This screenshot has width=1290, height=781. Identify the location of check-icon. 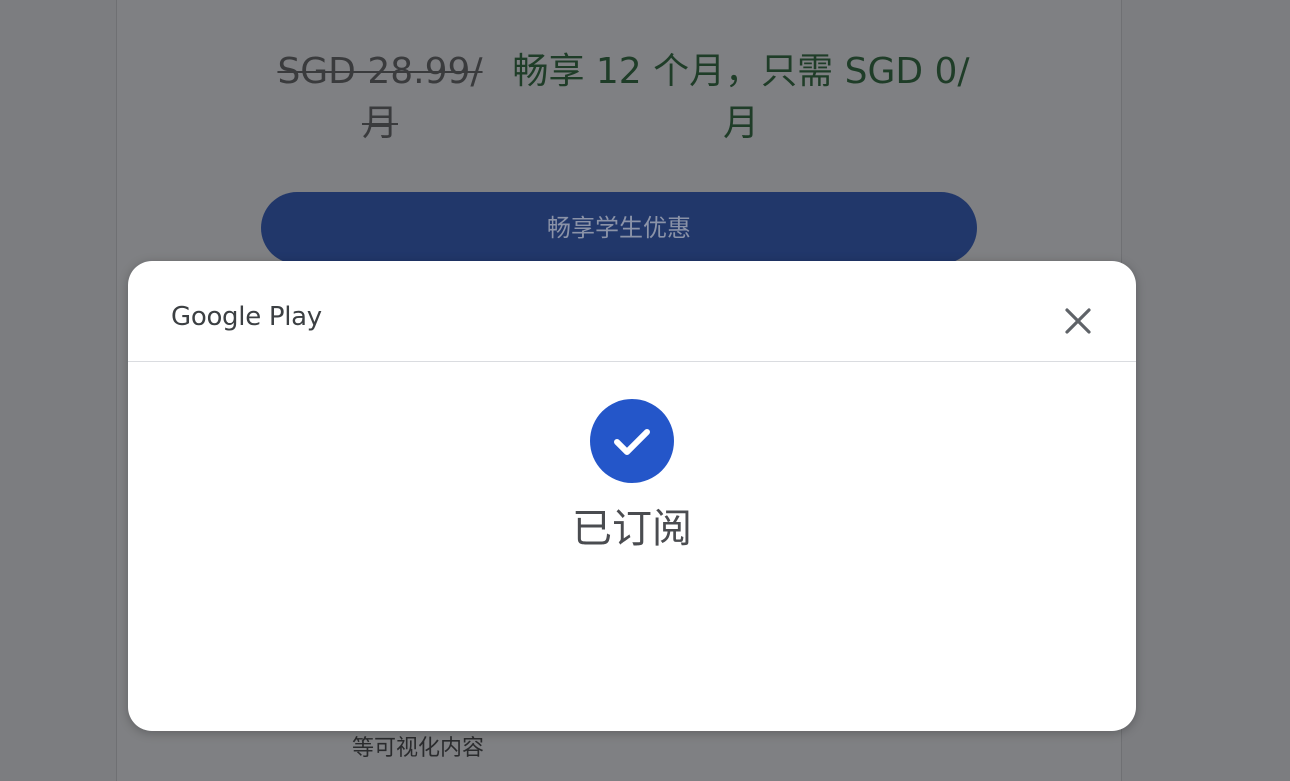
(632, 442).